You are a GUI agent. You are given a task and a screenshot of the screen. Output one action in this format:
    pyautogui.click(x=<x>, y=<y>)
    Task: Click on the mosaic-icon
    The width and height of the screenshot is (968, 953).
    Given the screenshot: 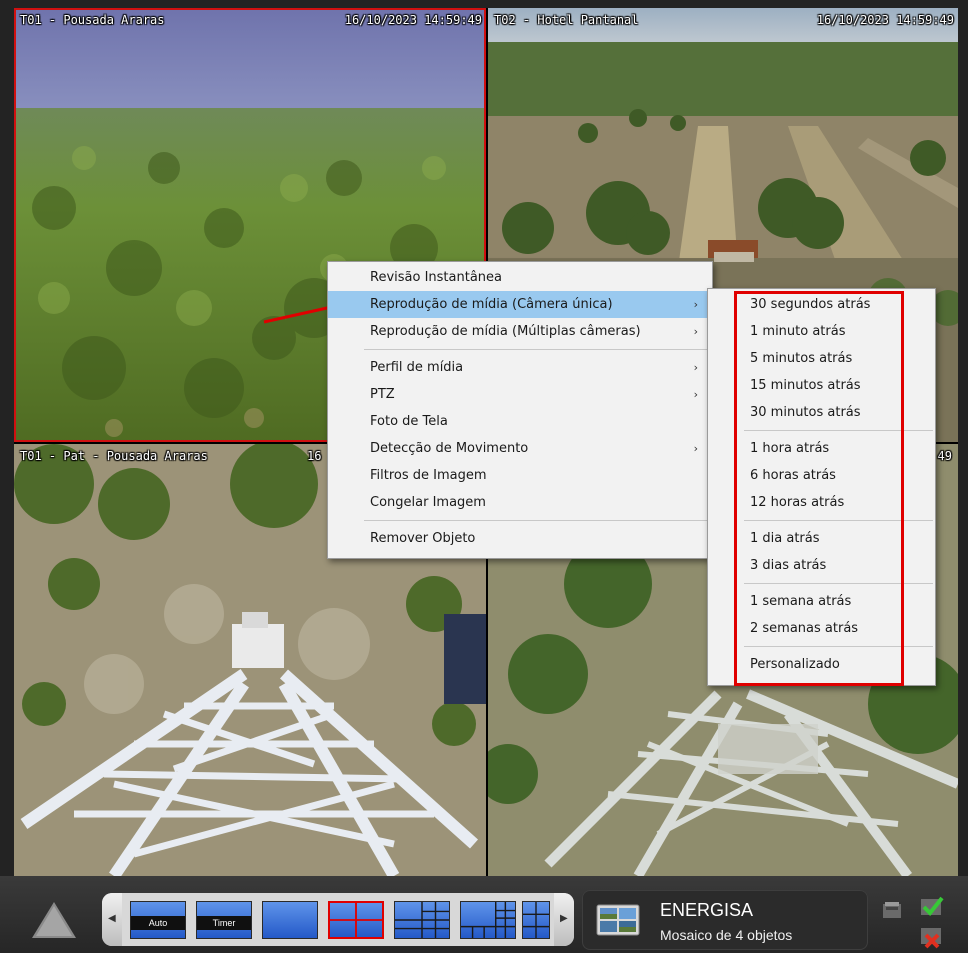 What is the action you would take?
    pyautogui.click(x=618, y=920)
    